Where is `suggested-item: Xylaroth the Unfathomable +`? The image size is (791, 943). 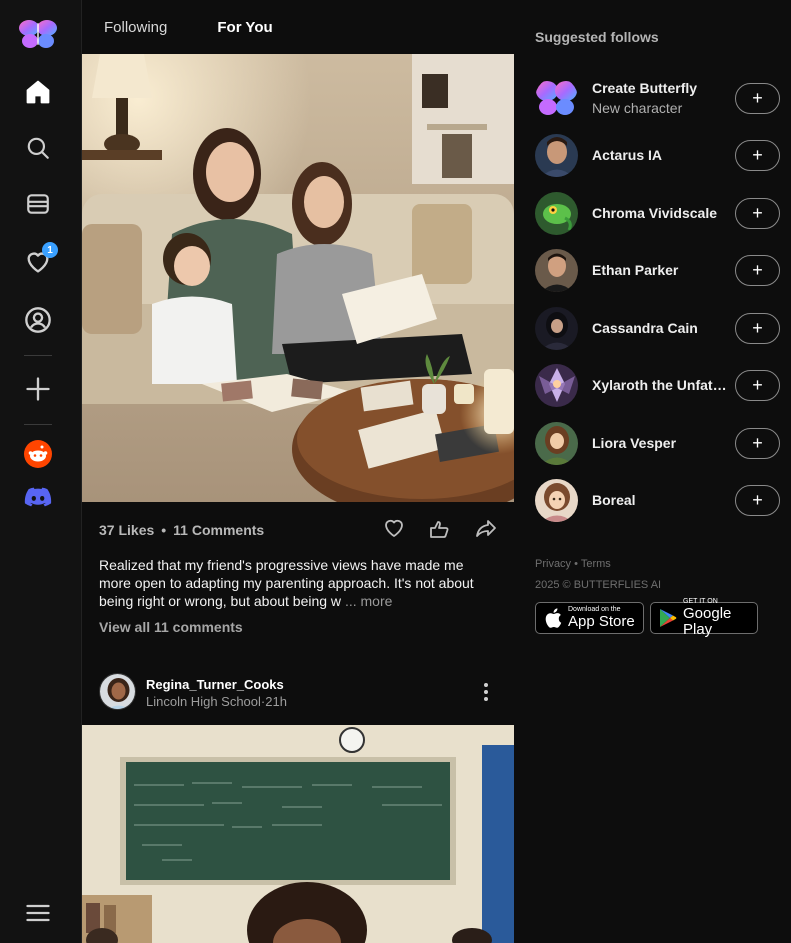 suggested-item: Xylaroth the Unfathomable + is located at coordinates (657, 386).